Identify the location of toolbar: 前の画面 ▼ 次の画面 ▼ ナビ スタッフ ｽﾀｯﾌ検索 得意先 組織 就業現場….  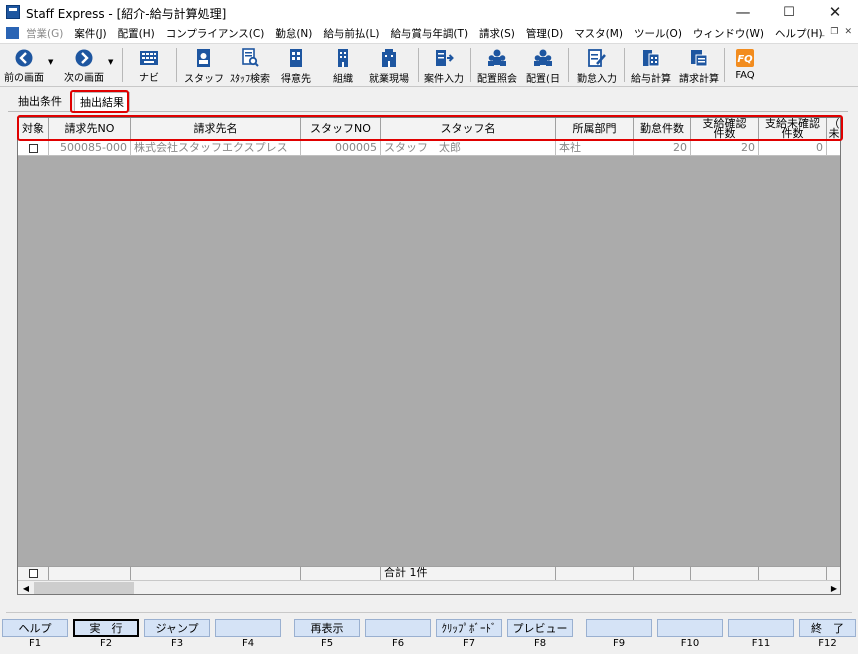
(429, 65).